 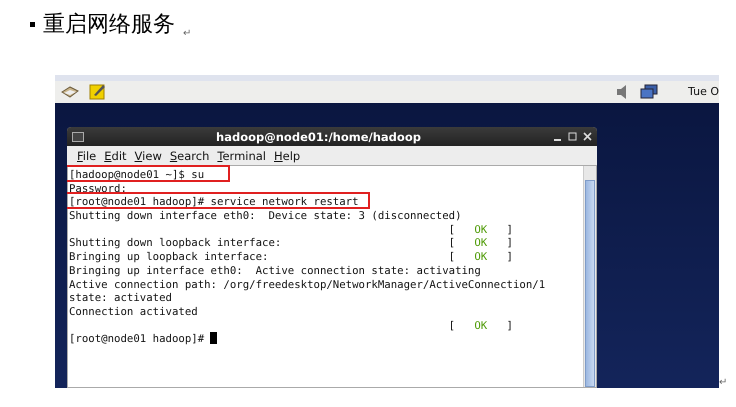 I want to click on book-icon, so click(x=70, y=92).